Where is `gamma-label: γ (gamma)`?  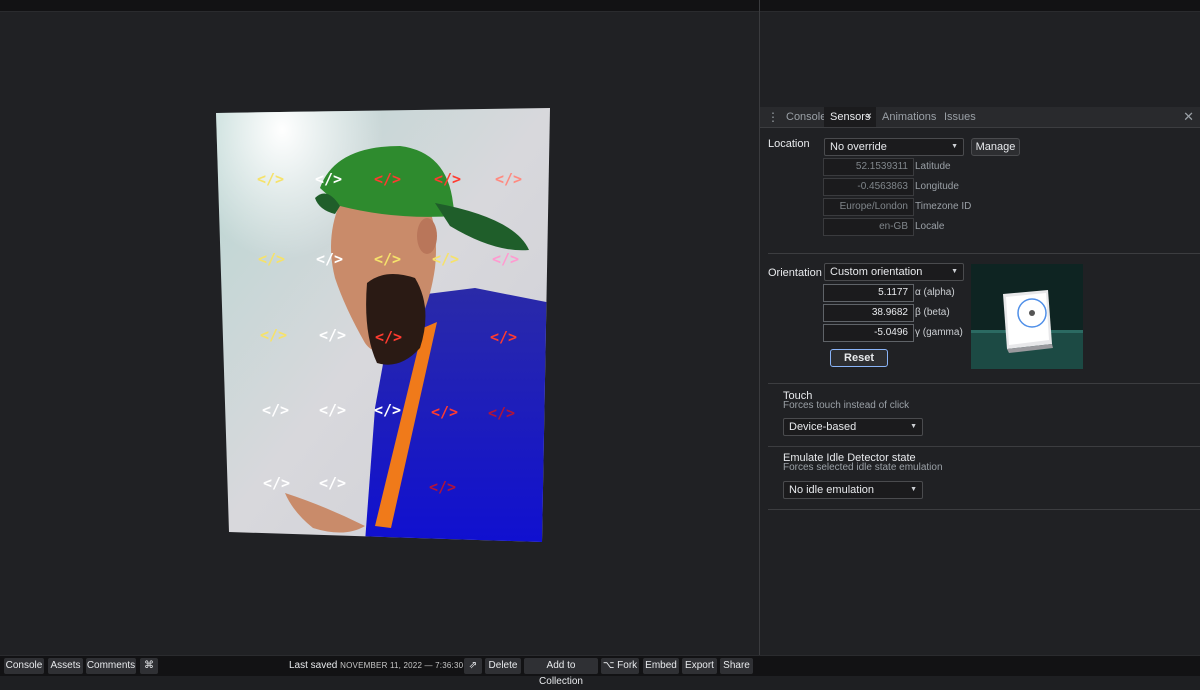
gamma-label: γ (gamma) is located at coordinates (939, 332).